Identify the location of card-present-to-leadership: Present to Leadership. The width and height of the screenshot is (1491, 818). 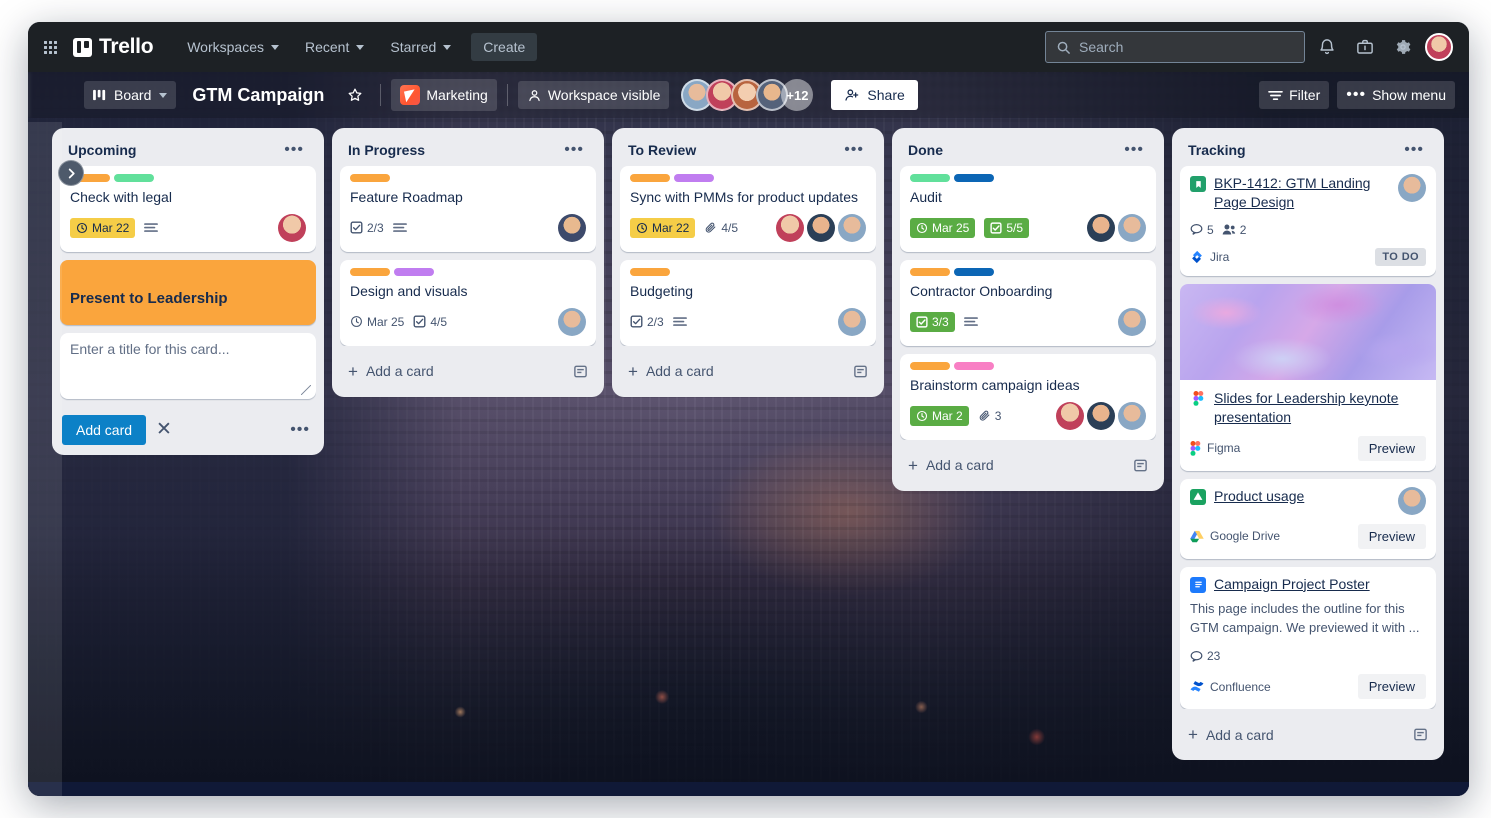
(188, 292).